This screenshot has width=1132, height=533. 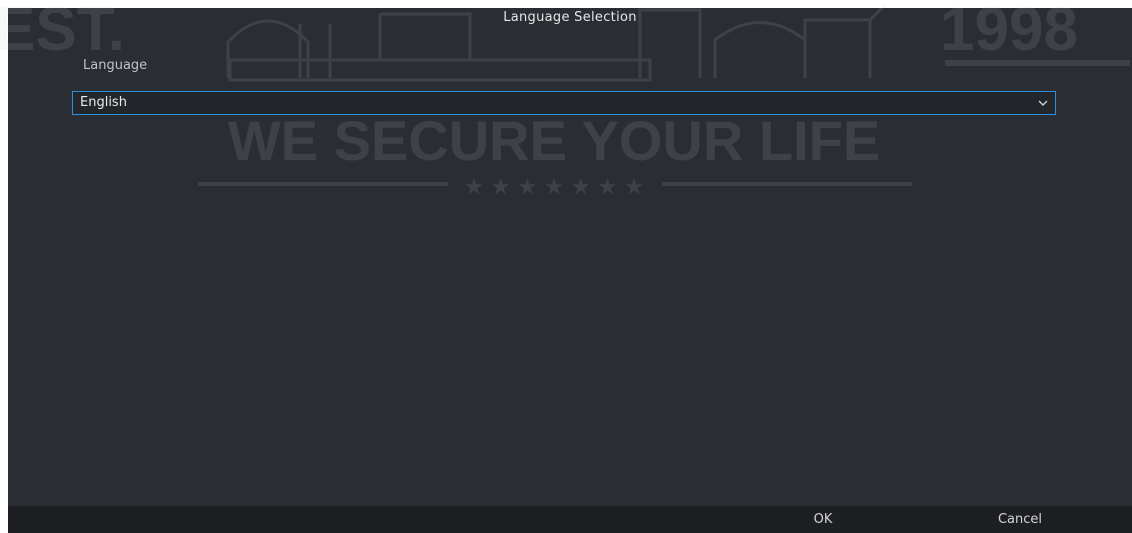 I want to click on language-label: Language, so click(x=115, y=65).